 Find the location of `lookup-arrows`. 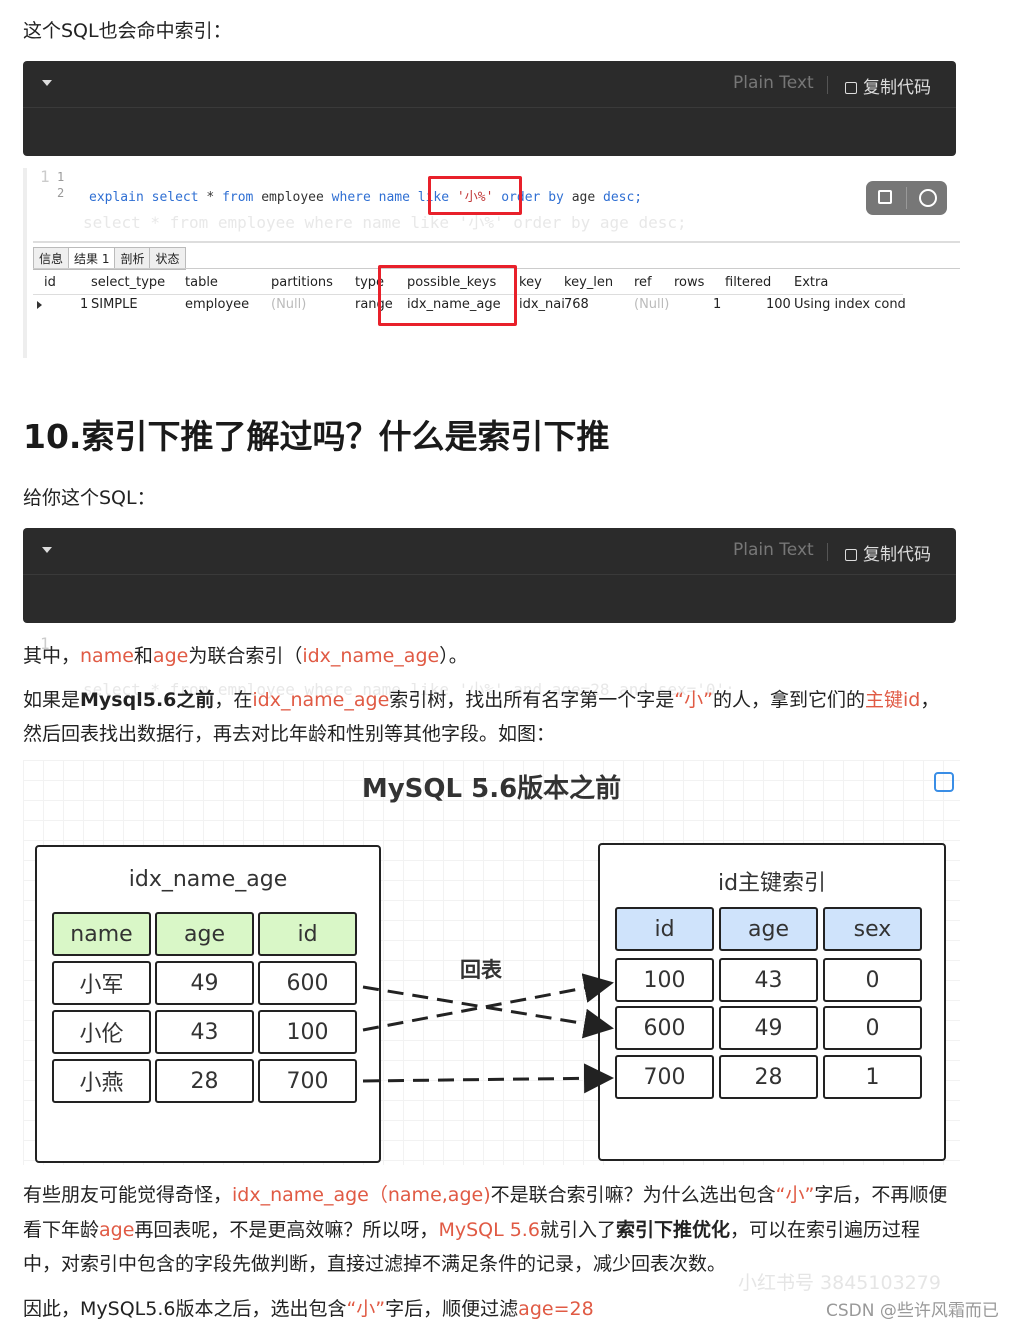

lookup-arrows is located at coordinates (488, 1033).